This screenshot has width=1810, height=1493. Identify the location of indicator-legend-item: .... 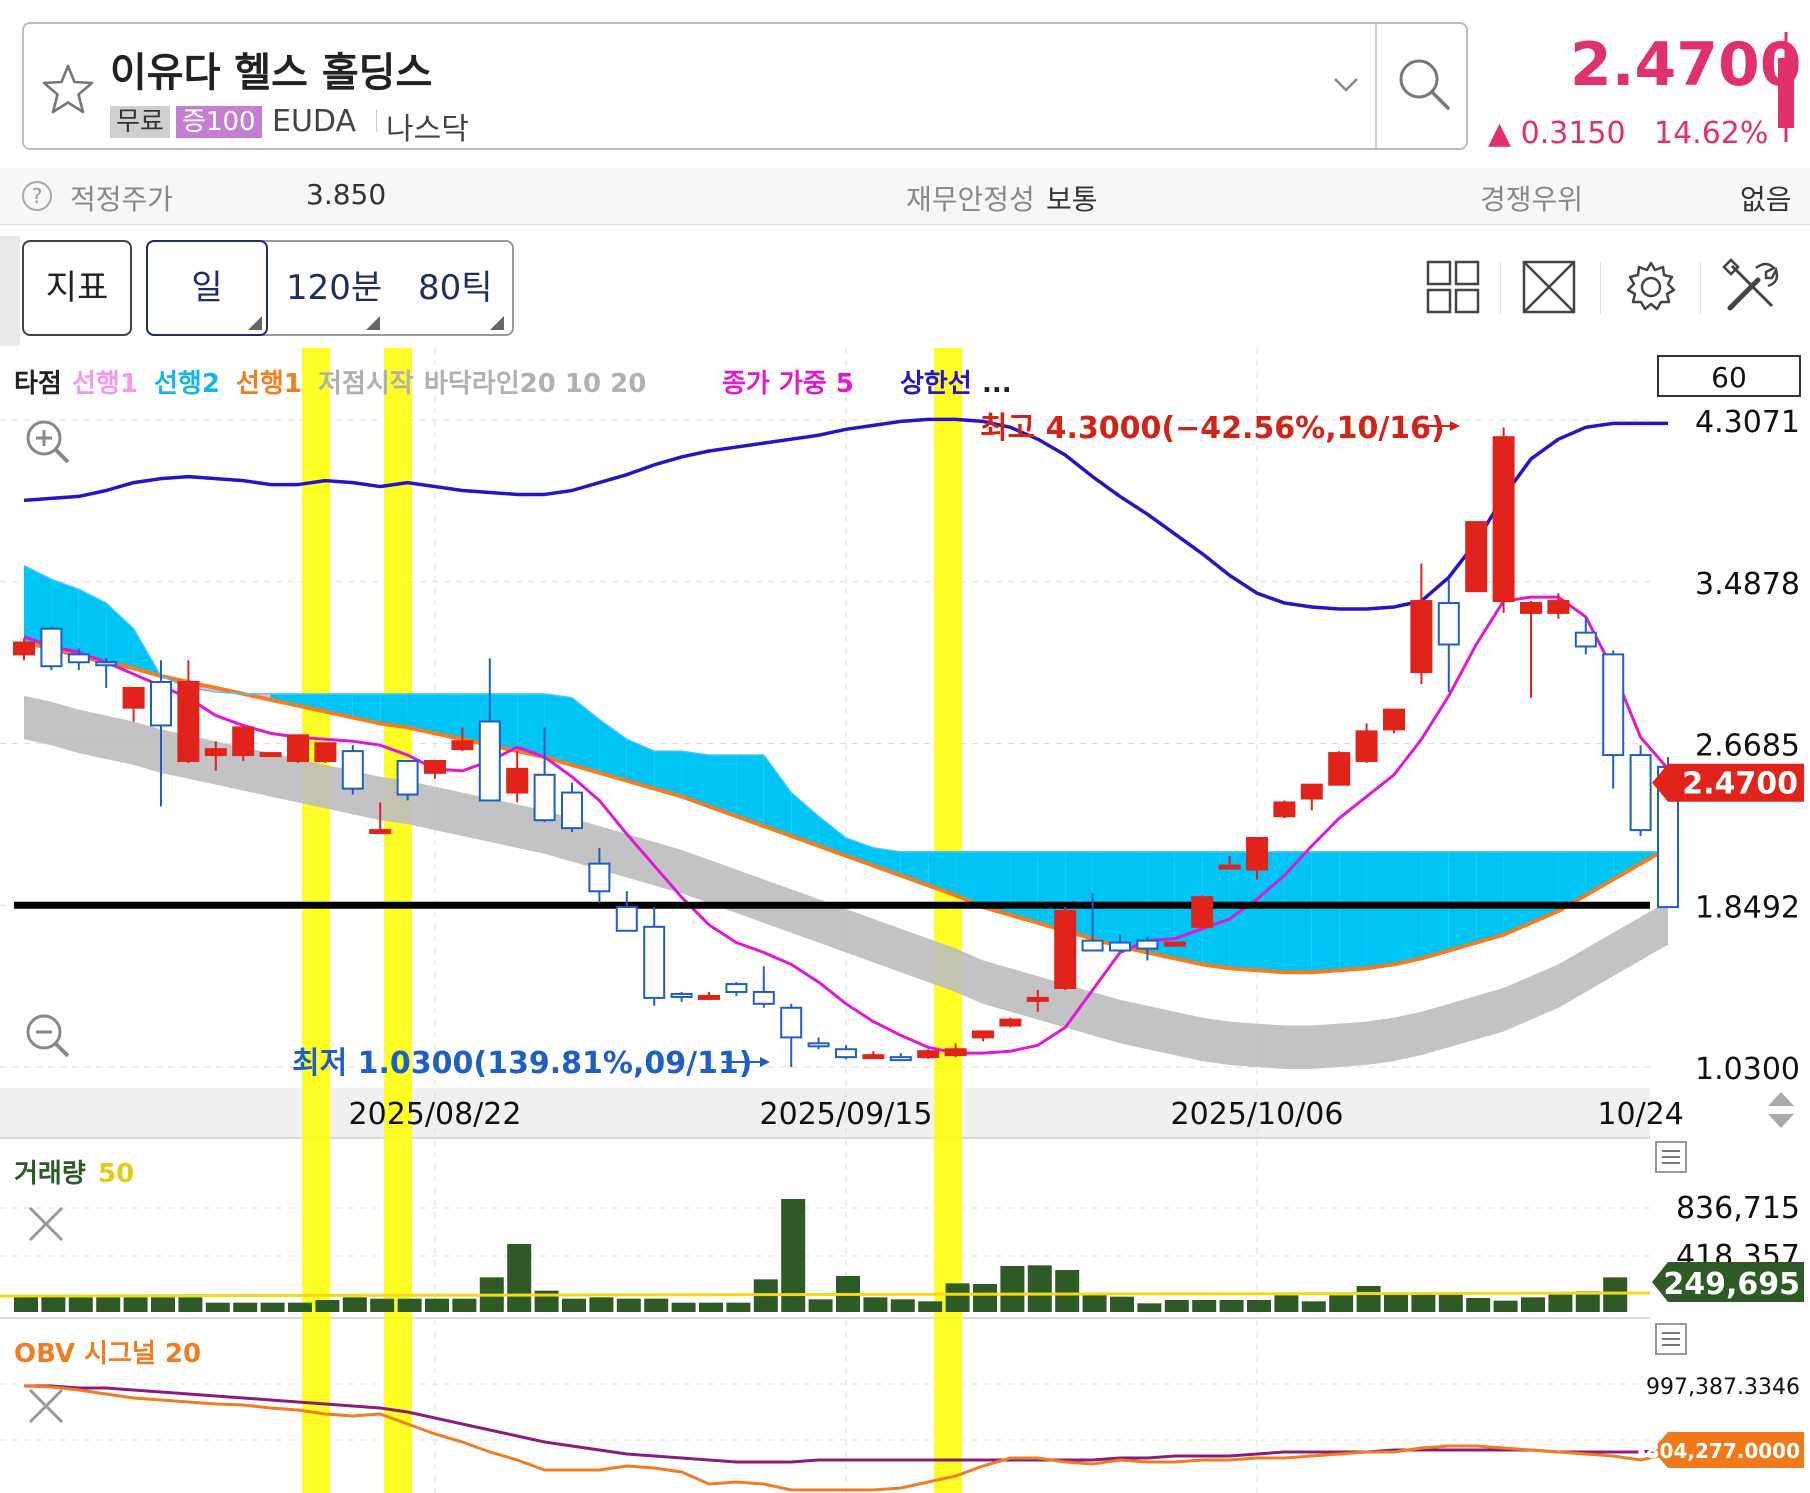
(997, 384).